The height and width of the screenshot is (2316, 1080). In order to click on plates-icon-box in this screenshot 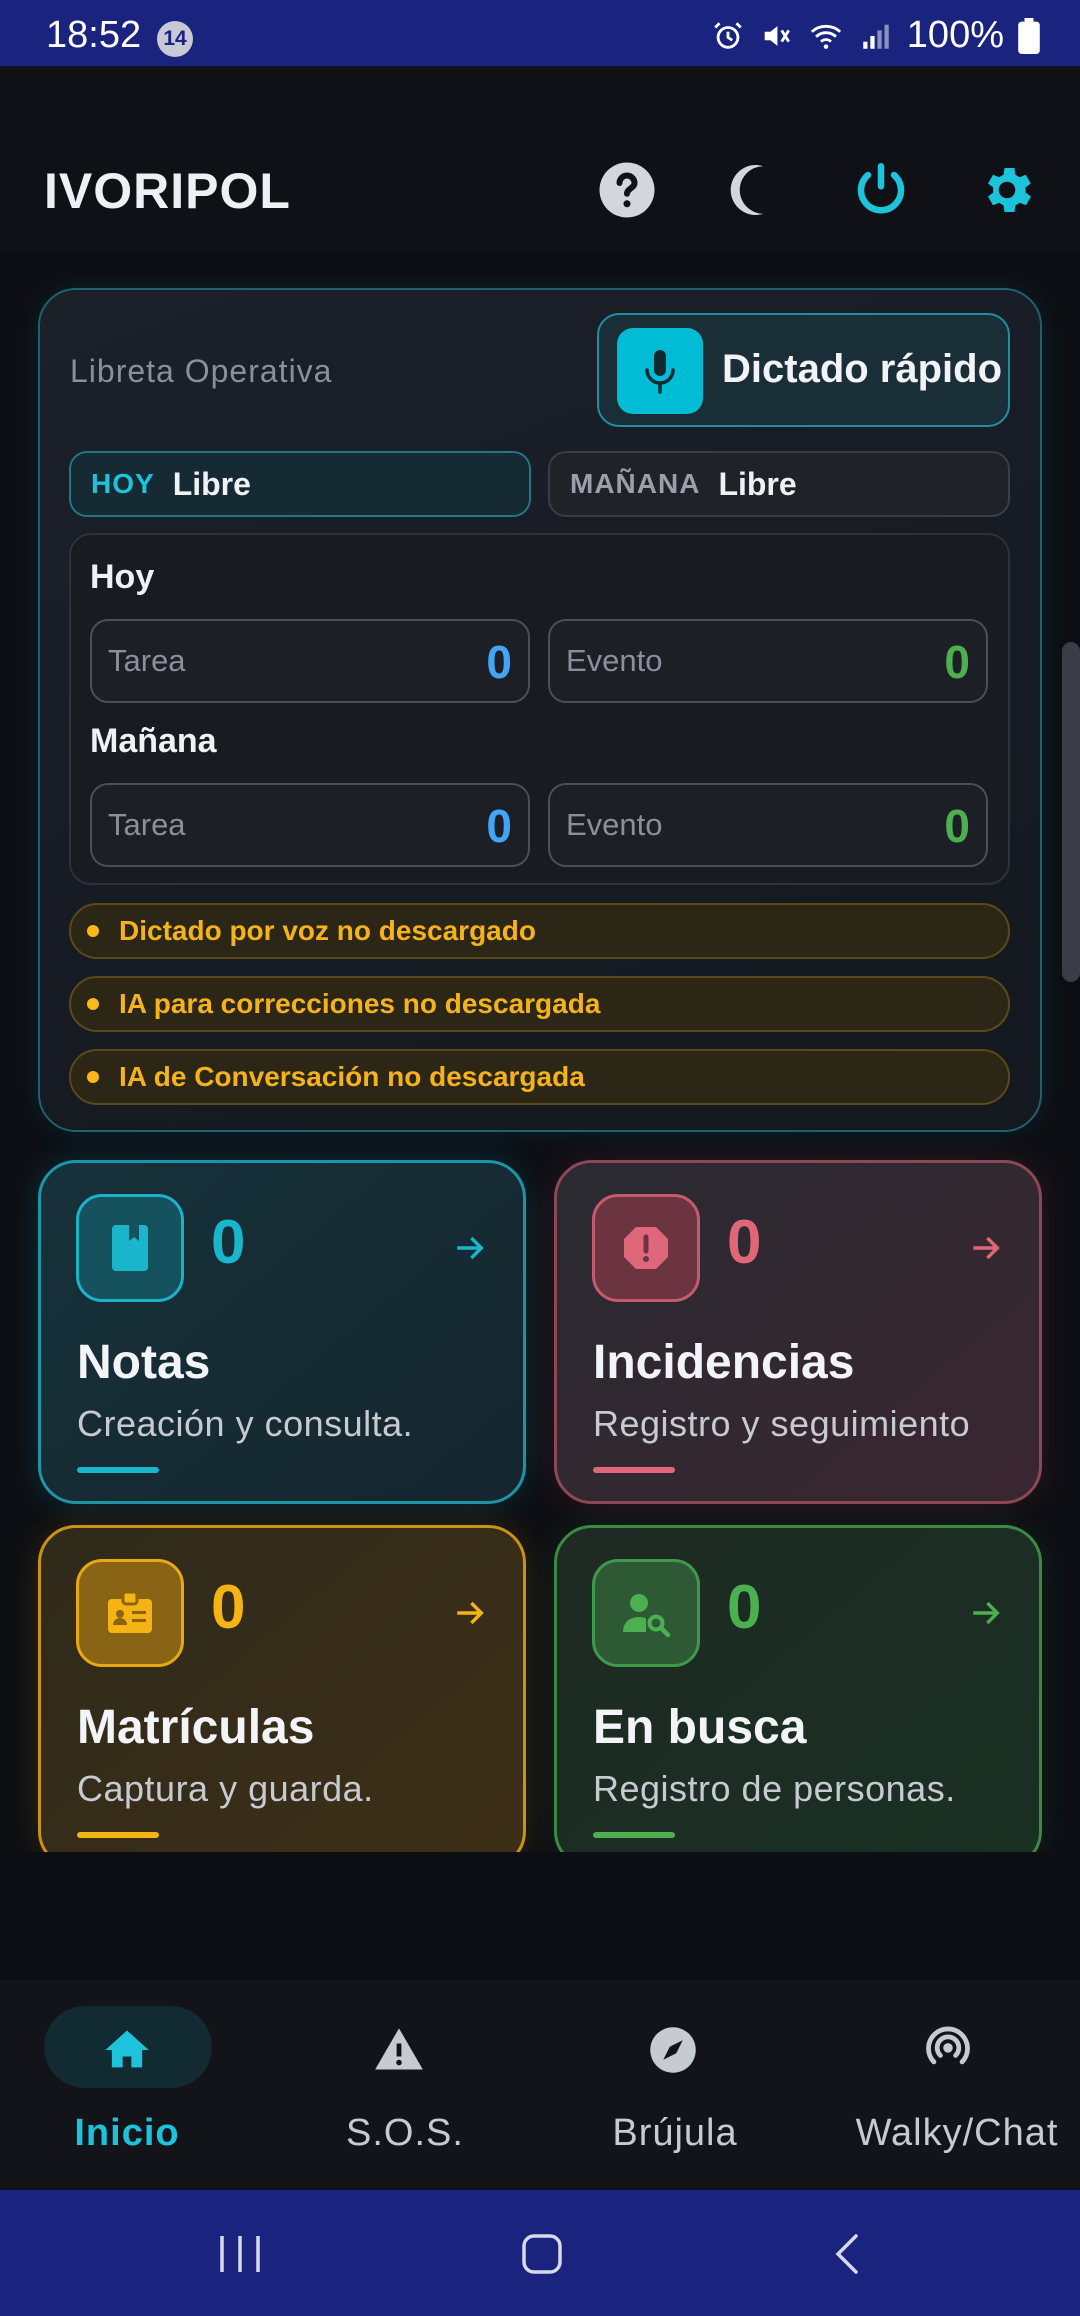, I will do `click(130, 1613)`.